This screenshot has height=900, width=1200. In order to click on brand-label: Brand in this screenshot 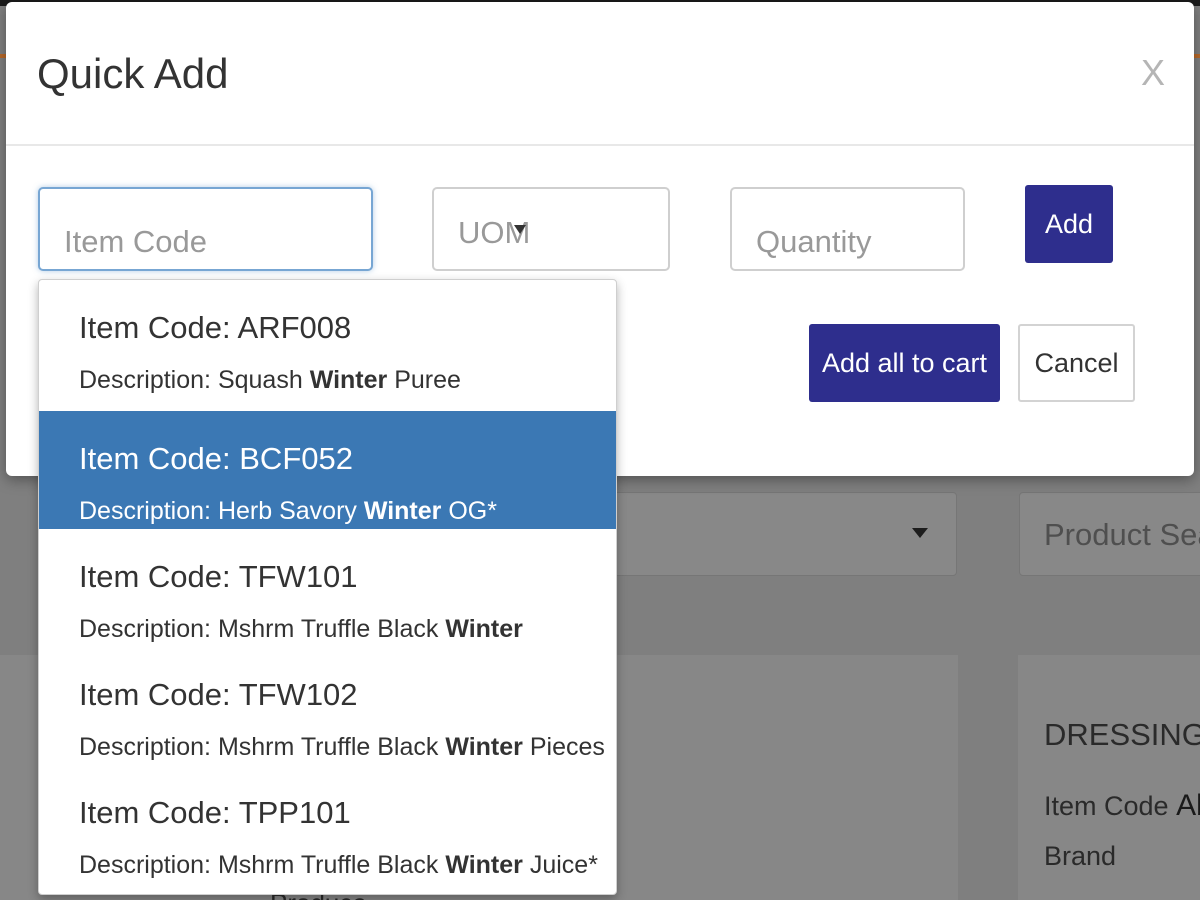, I will do `click(1080, 856)`.